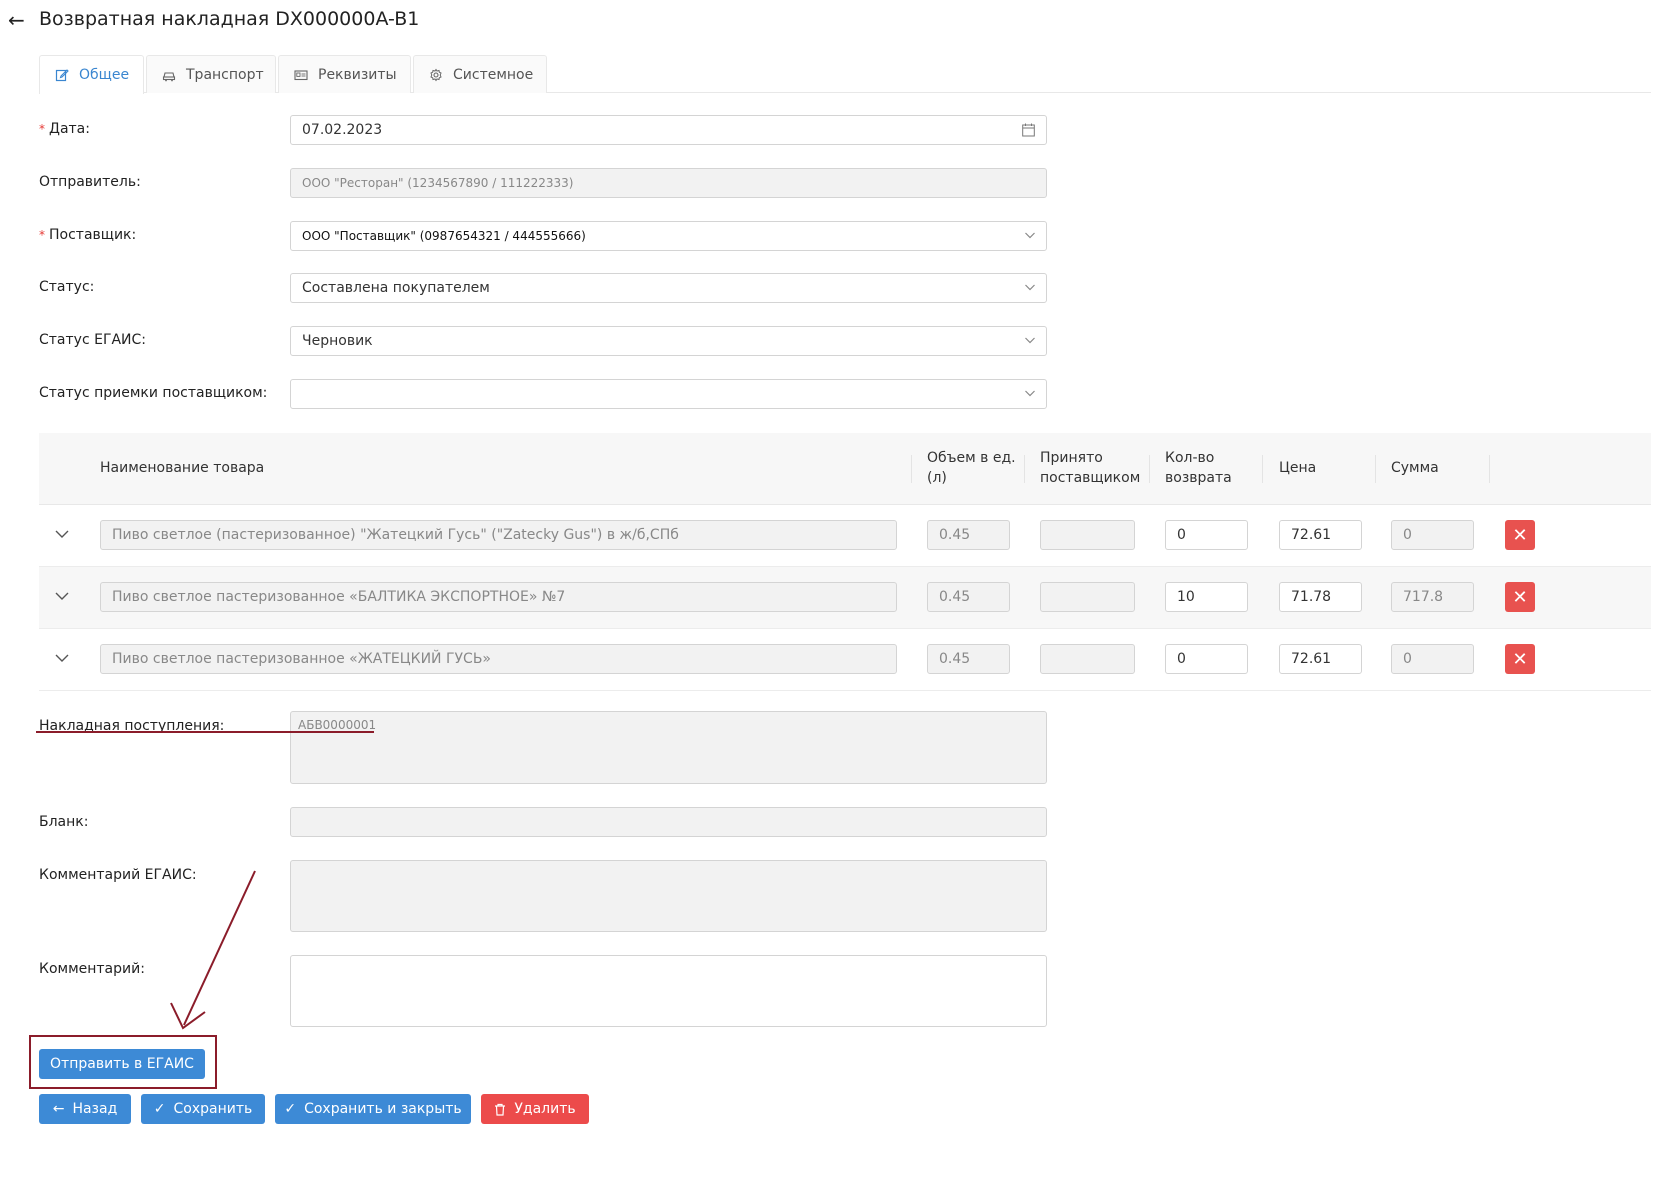 Image resolution: width=1663 pixels, height=1198 pixels. I want to click on save-close-button: ✓ Сохранить и закрыть, so click(373, 1109).